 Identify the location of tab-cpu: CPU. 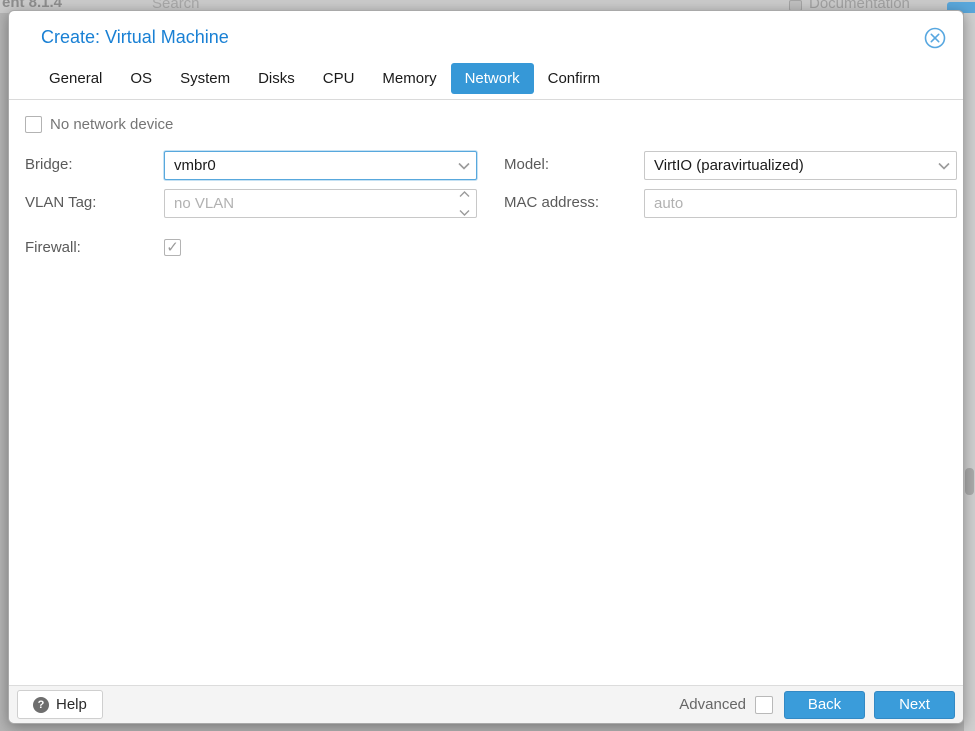
(339, 78).